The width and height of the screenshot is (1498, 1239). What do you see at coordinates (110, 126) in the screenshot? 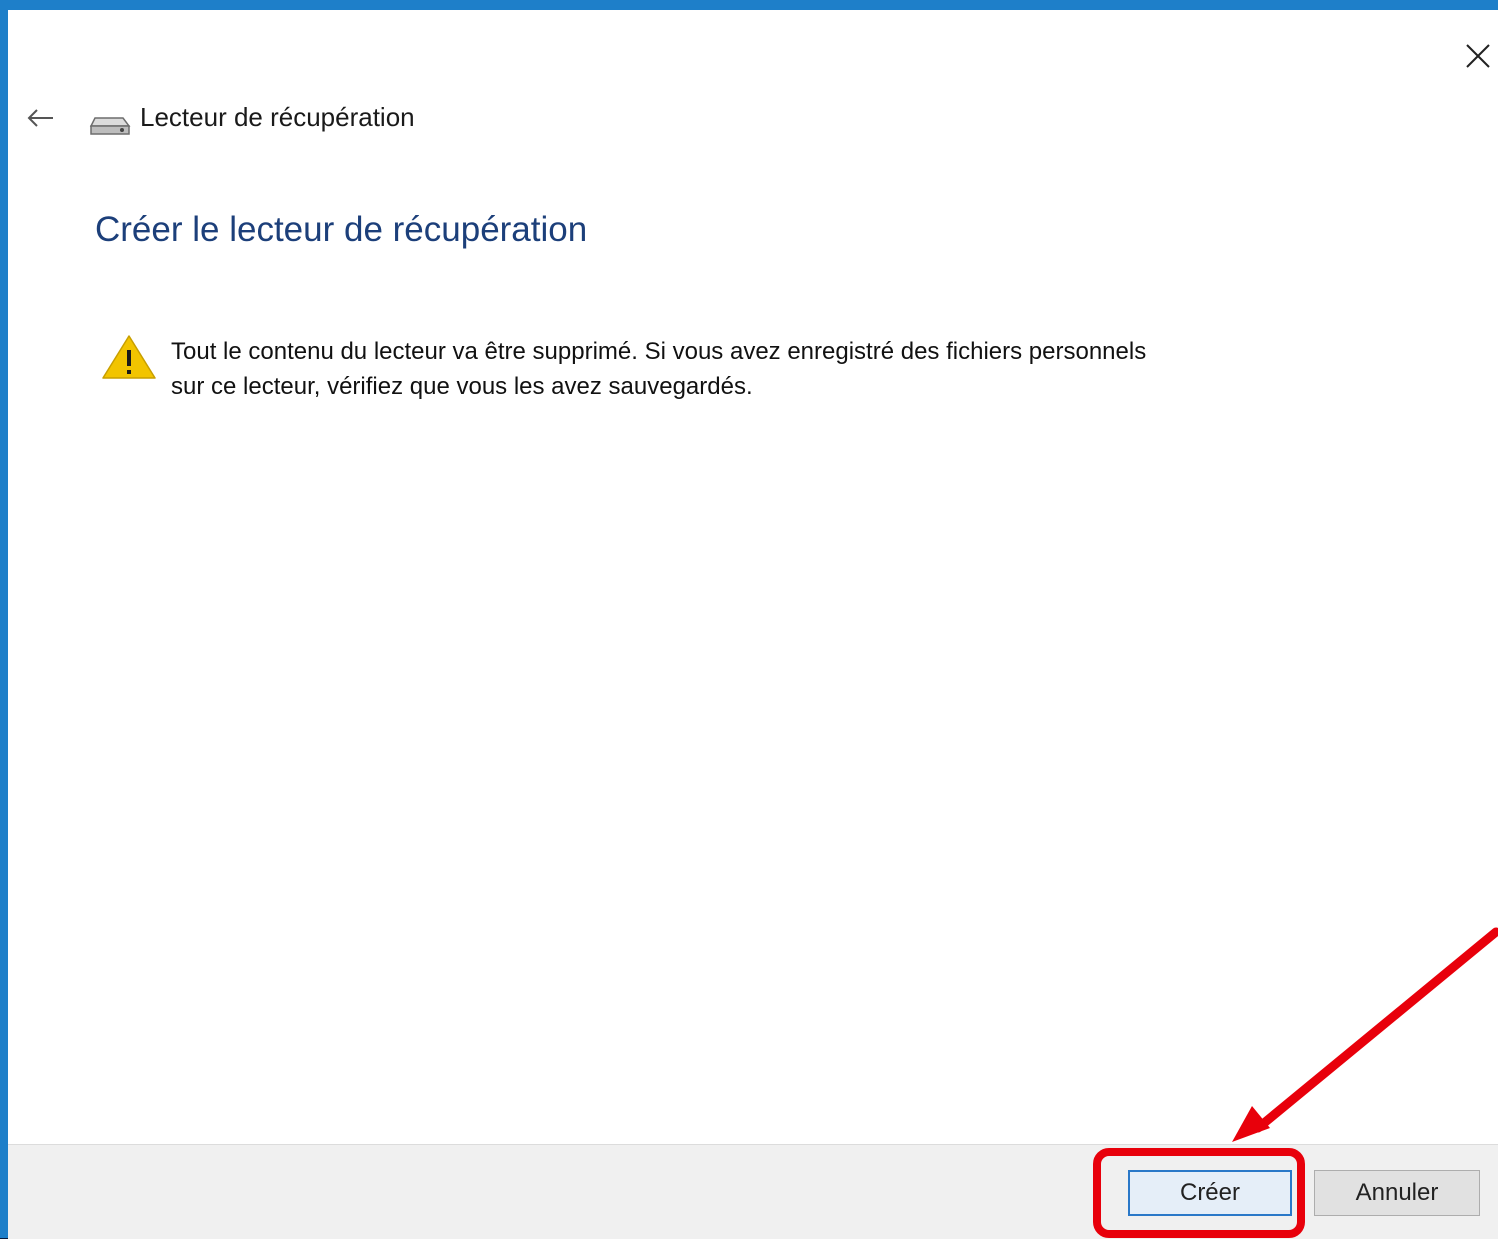
I see `drive-icon` at bounding box center [110, 126].